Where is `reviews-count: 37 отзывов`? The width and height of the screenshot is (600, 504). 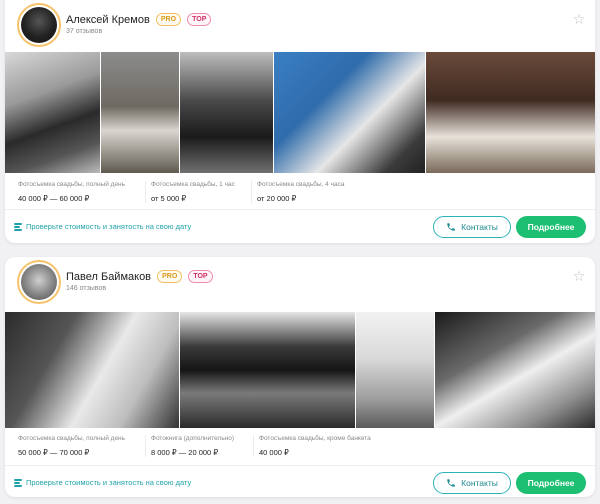 reviews-count: 37 отзывов is located at coordinates (84, 31).